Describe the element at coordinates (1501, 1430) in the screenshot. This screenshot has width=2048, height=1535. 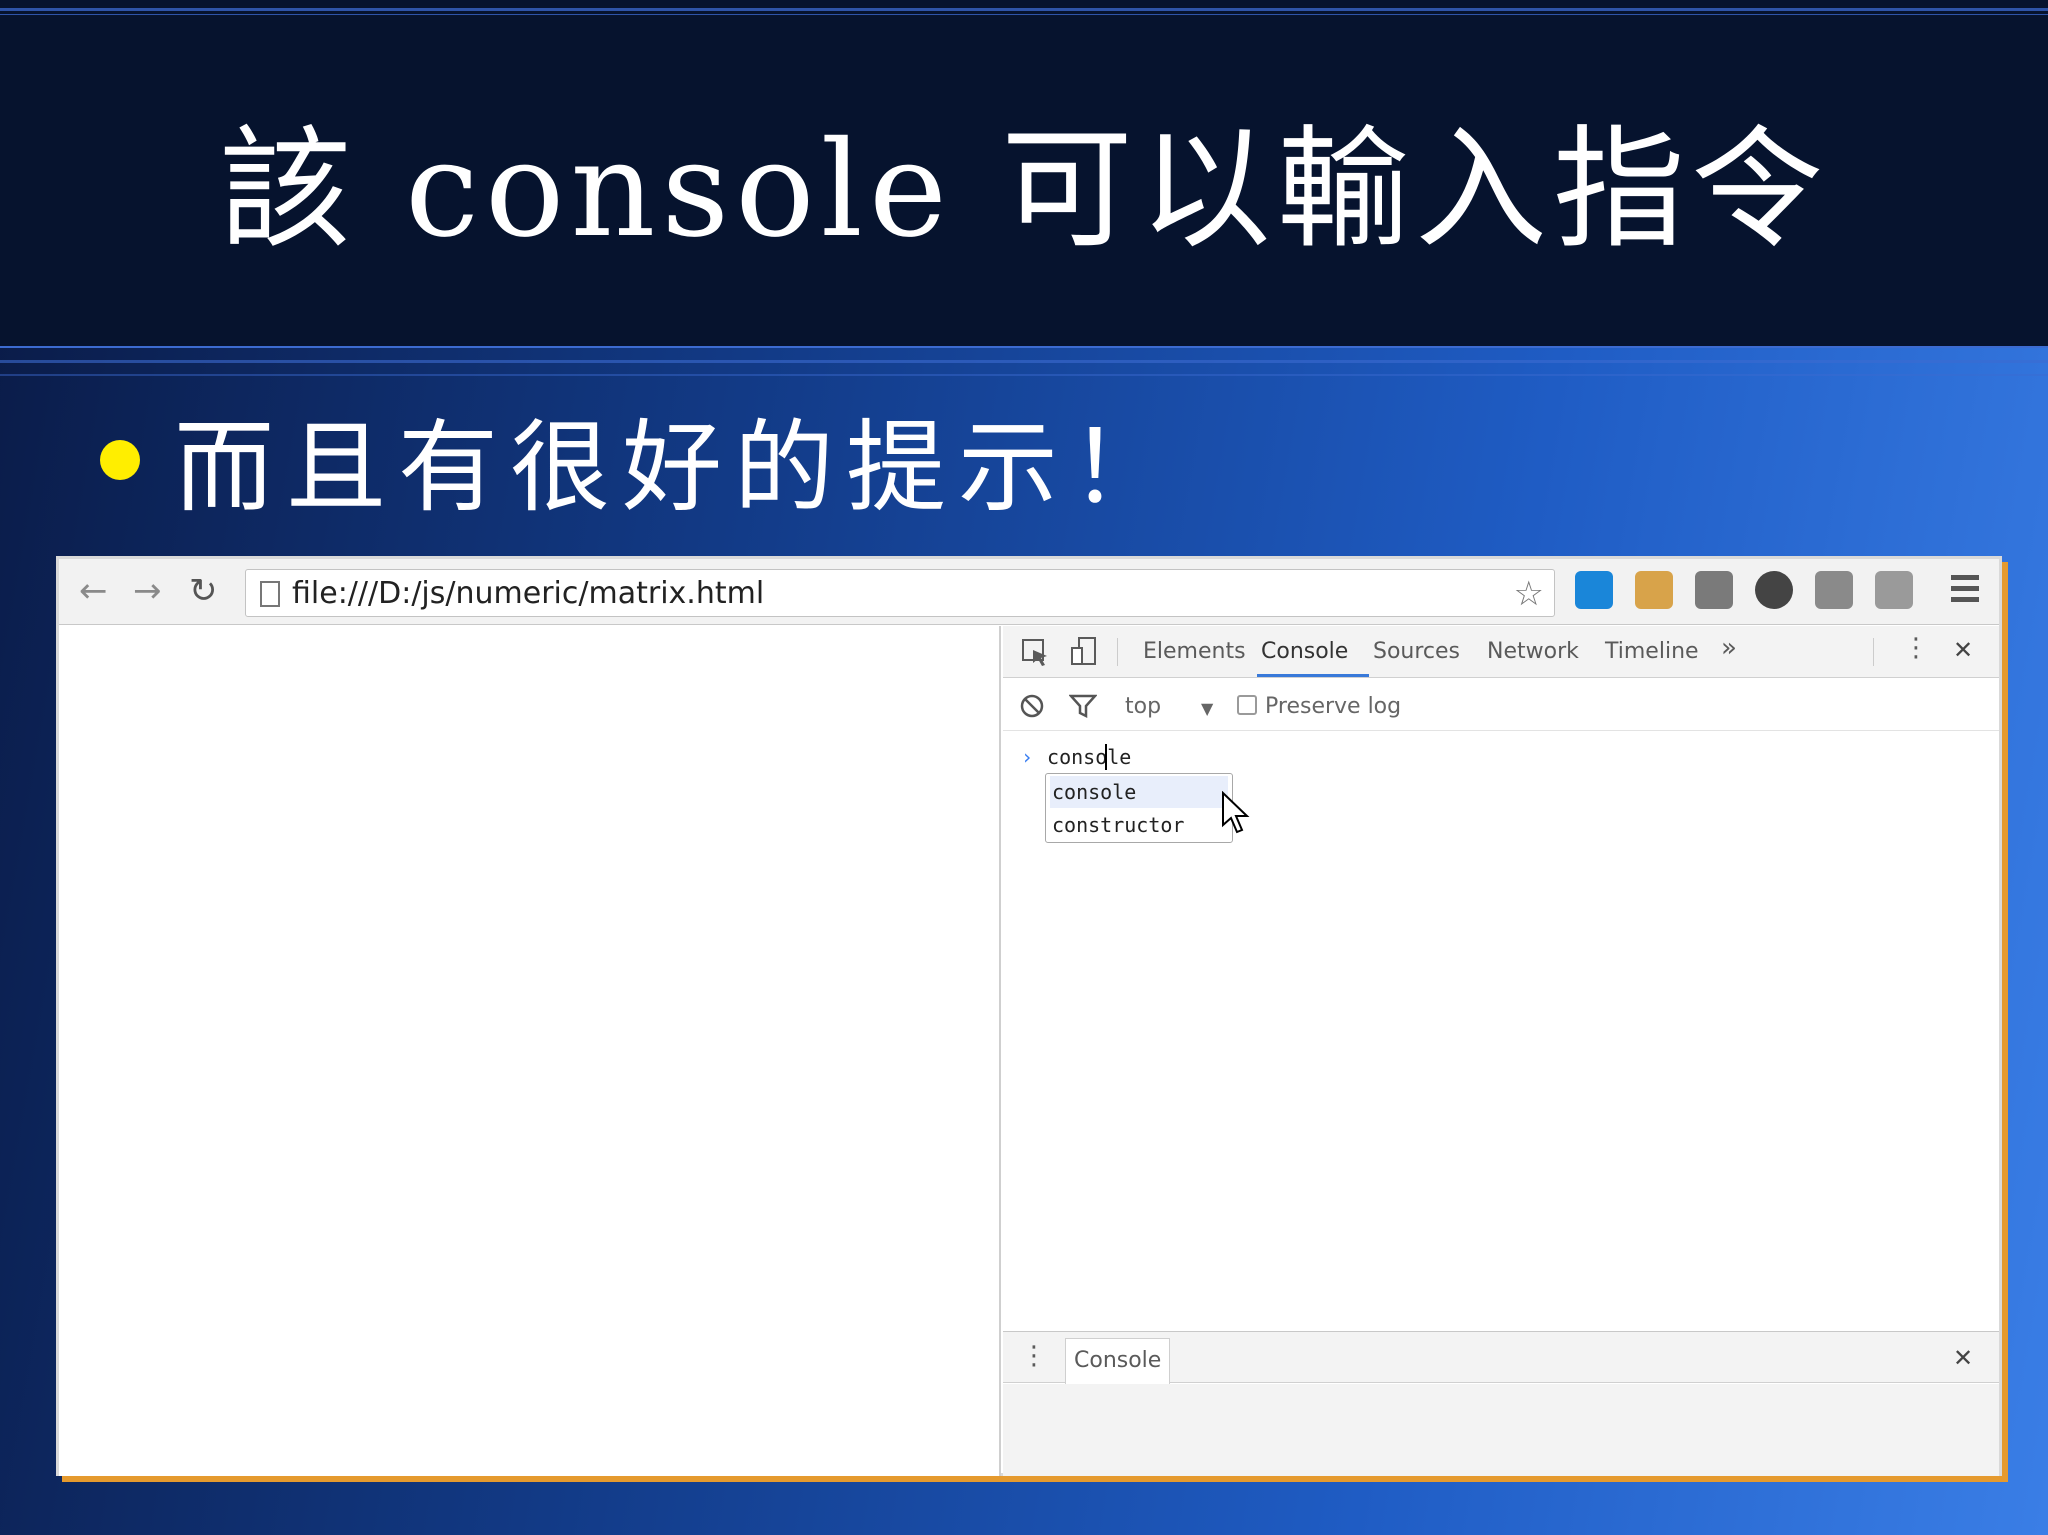
I see `drawer-content` at that location.